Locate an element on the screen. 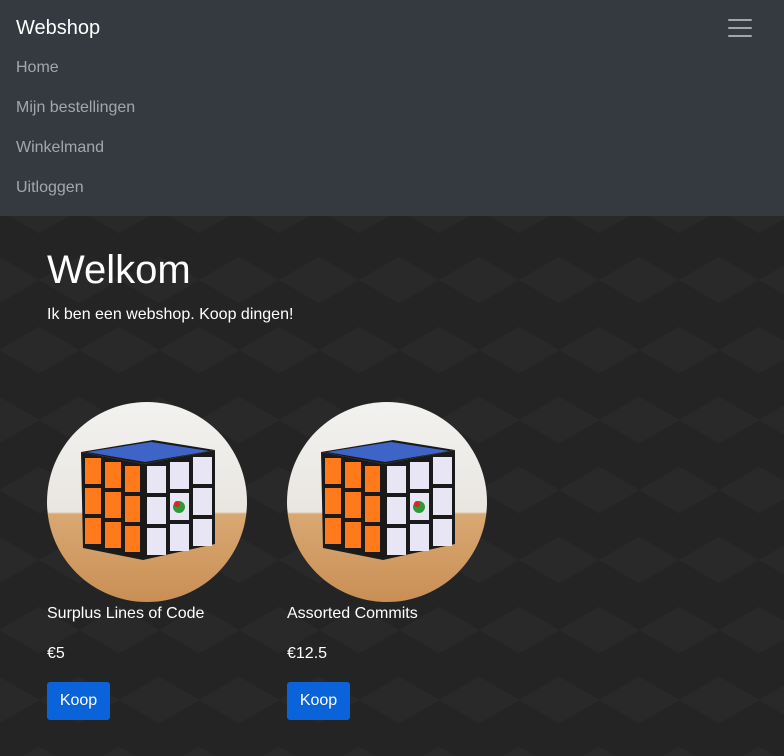 The image size is (784, 756). nav-link-home: Home is located at coordinates (37, 68).